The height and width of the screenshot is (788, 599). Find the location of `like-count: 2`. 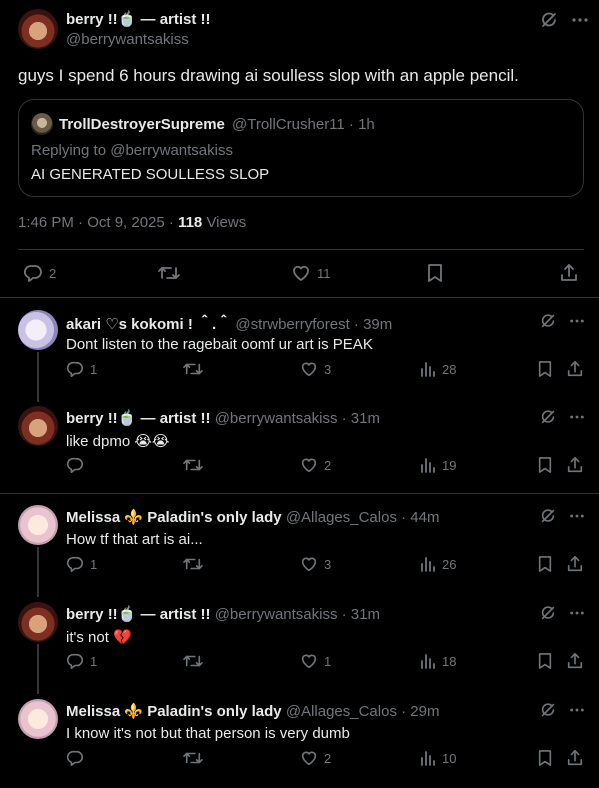

like-count: 2 is located at coordinates (328, 465).